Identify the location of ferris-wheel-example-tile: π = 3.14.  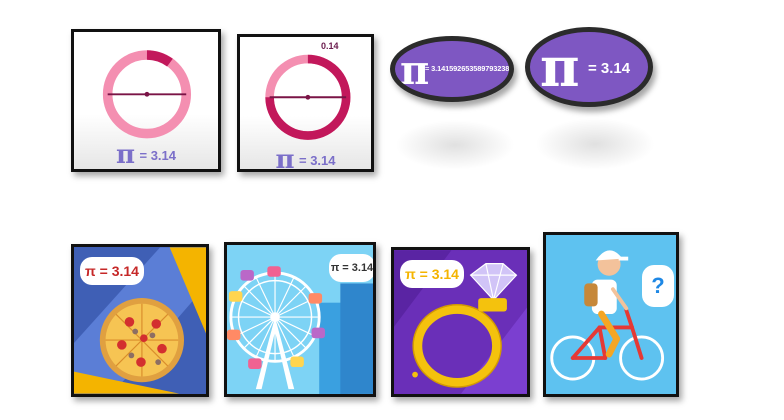
(300, 319).